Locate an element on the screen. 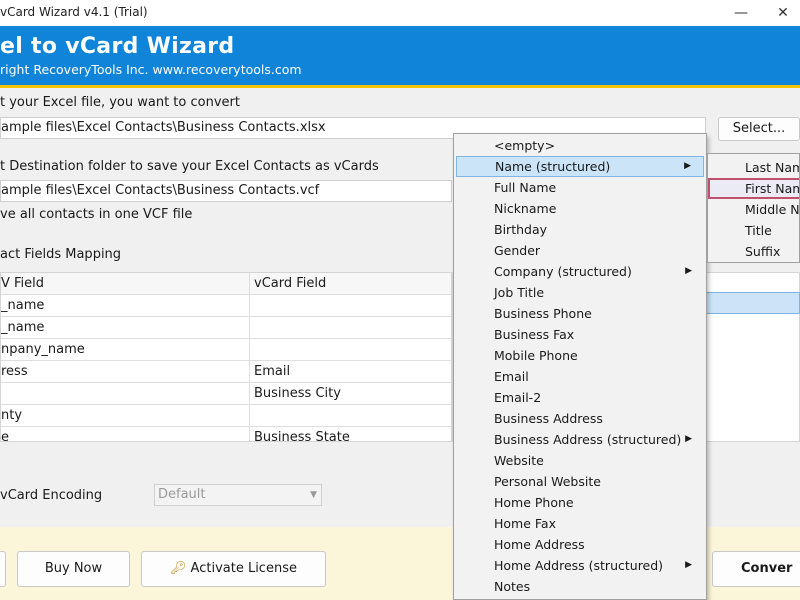 The width and height of the screenshot is (800, 600). menu-item-company-structured: Company (structured) ▶ is located at coordinates (580, 271).